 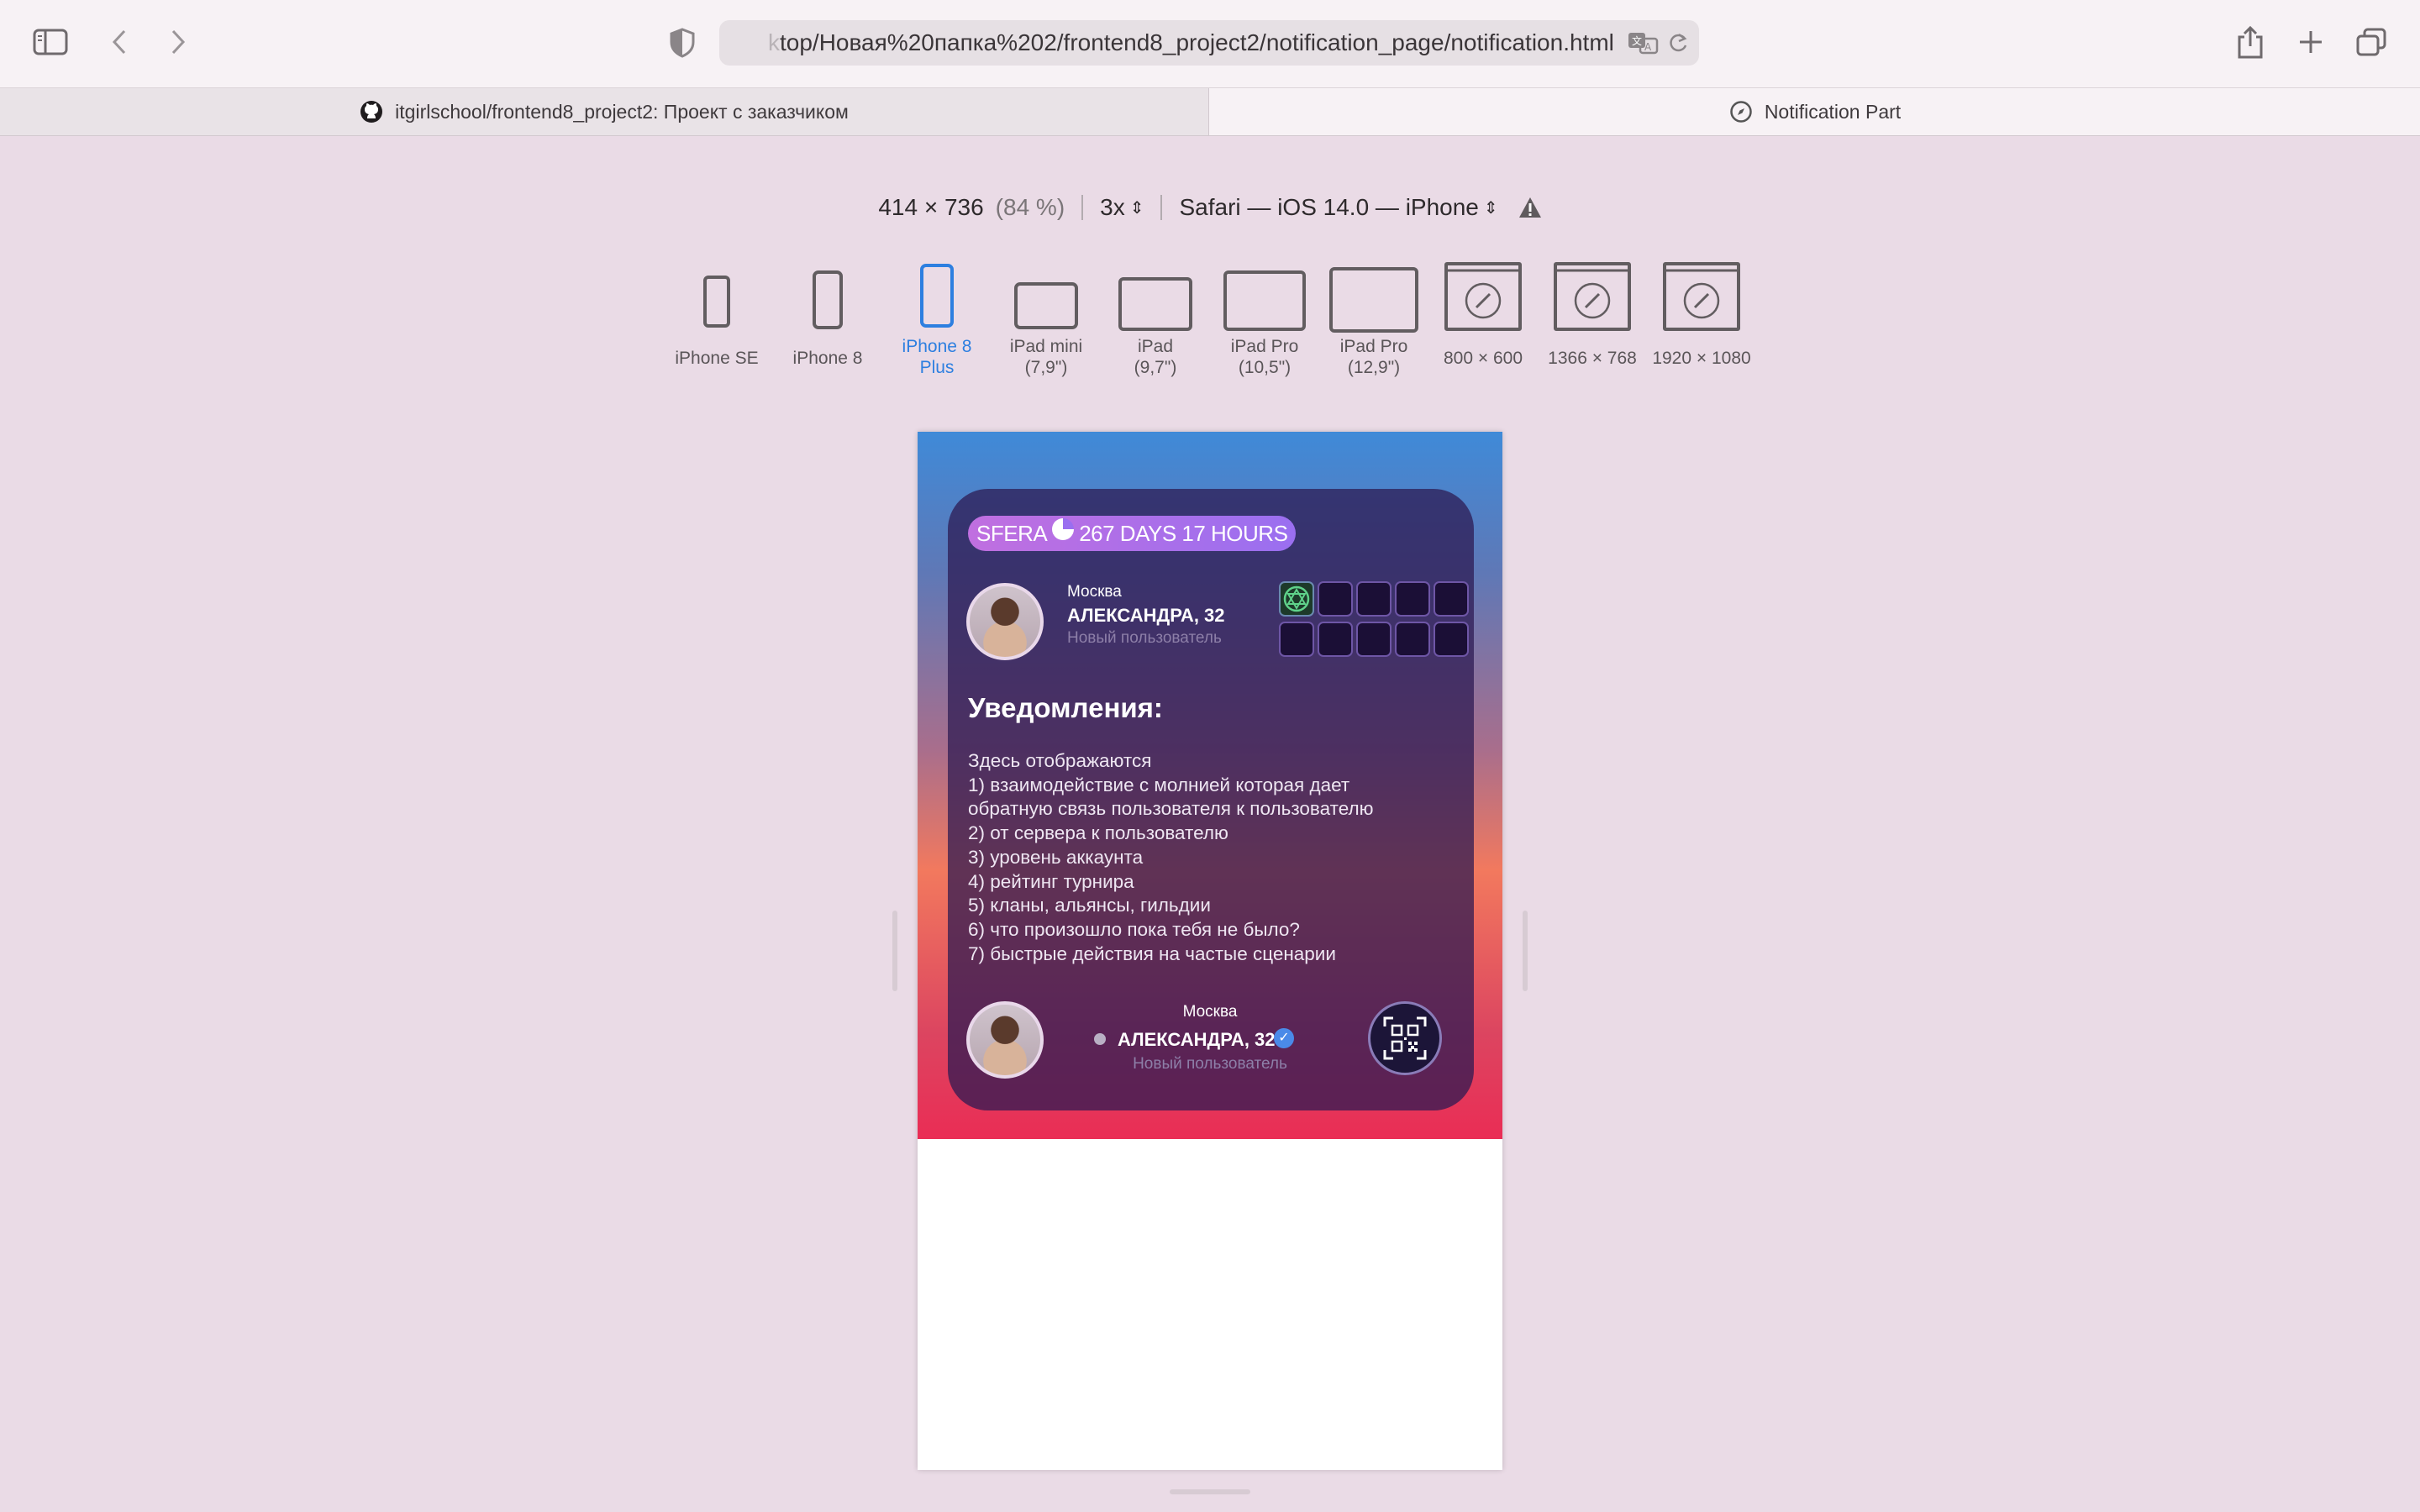 I want to click on translate-icon: 文A, so click(x=1643, y=43).